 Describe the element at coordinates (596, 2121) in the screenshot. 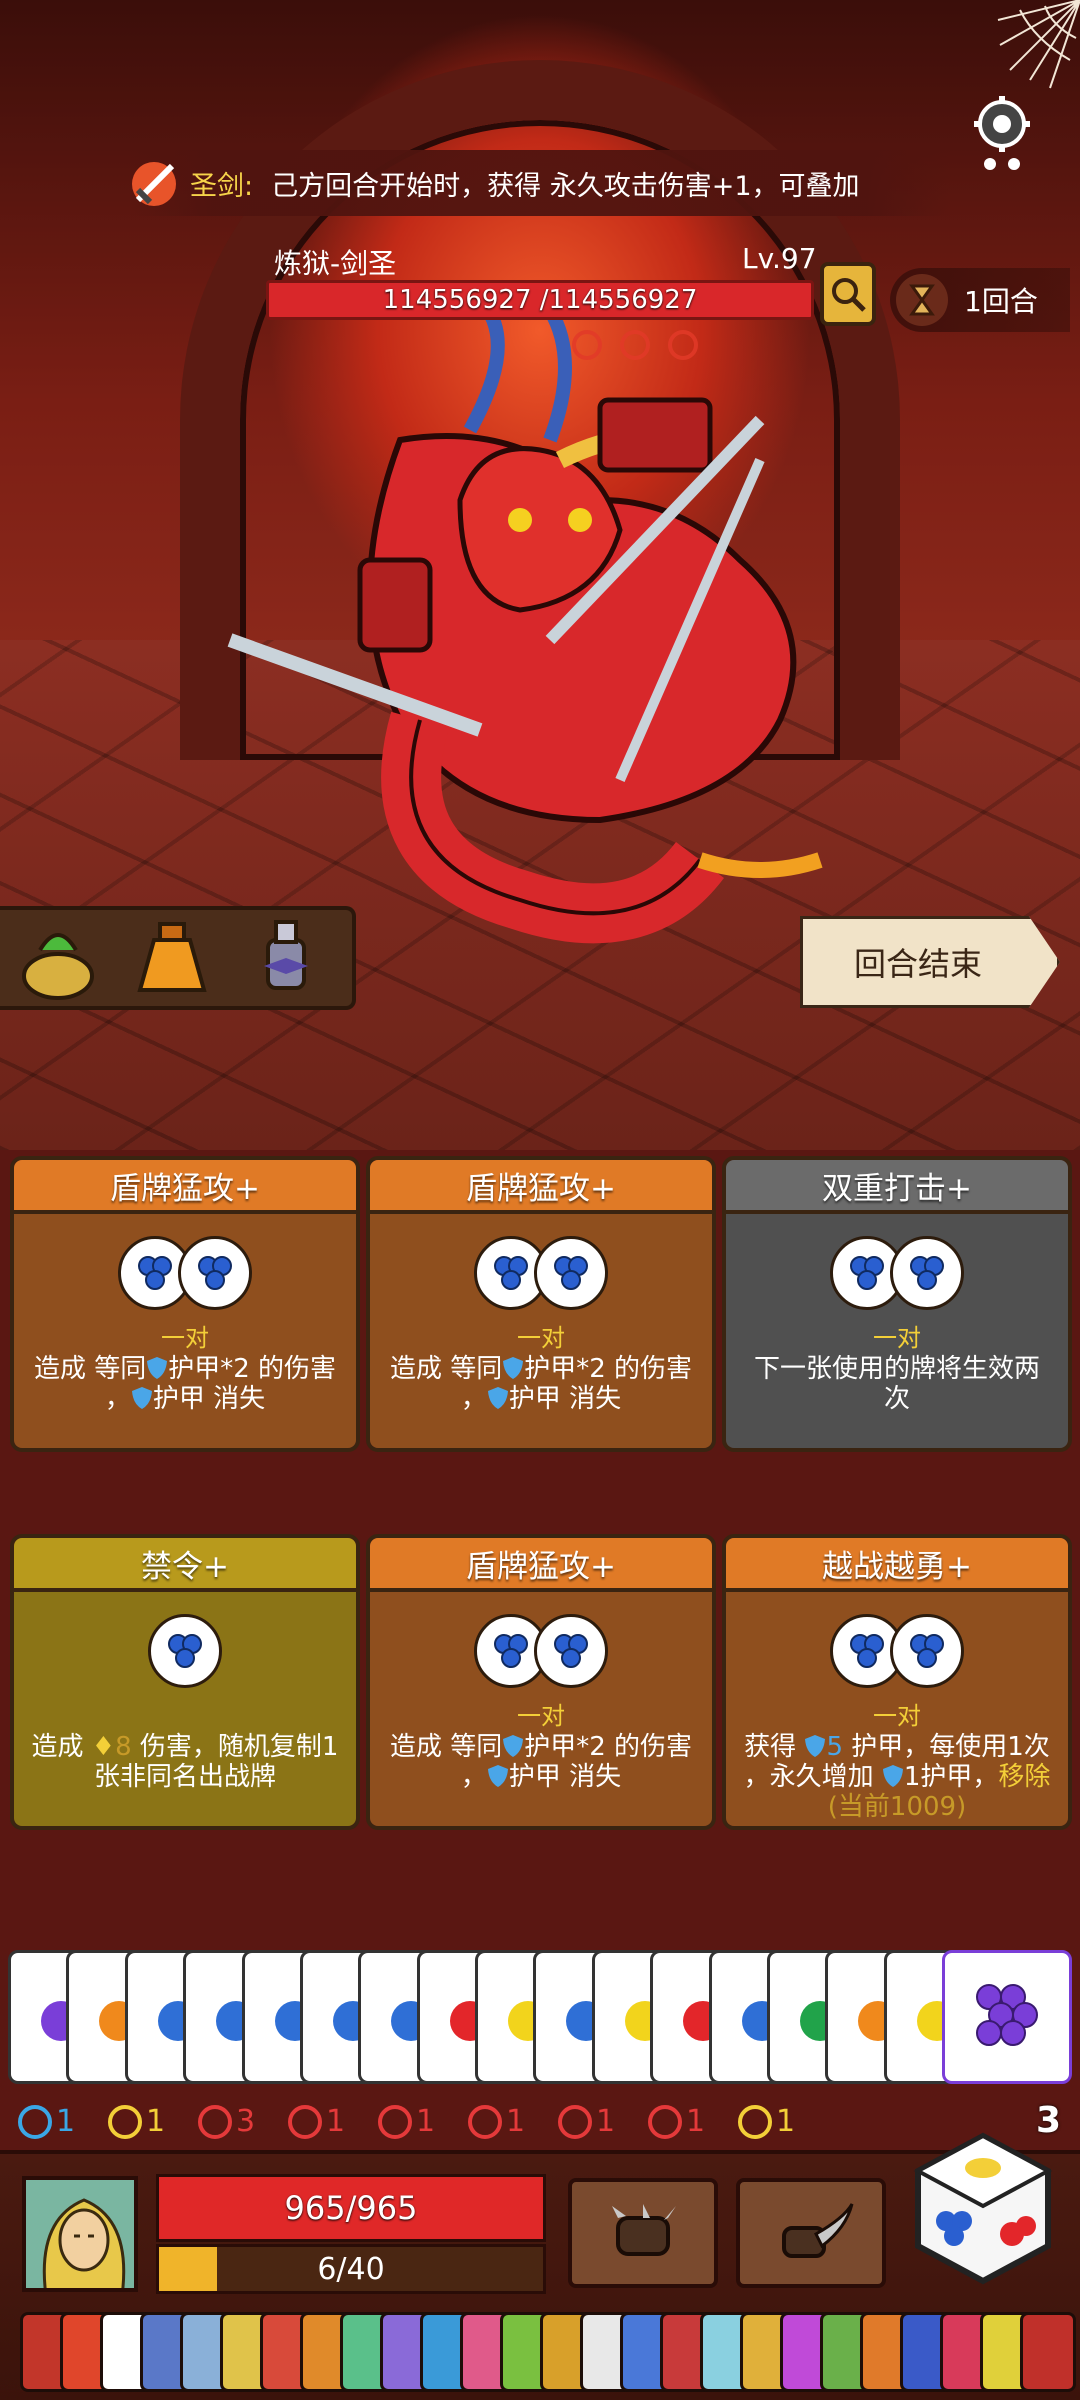

I see `status-spiral: 1` at that location.